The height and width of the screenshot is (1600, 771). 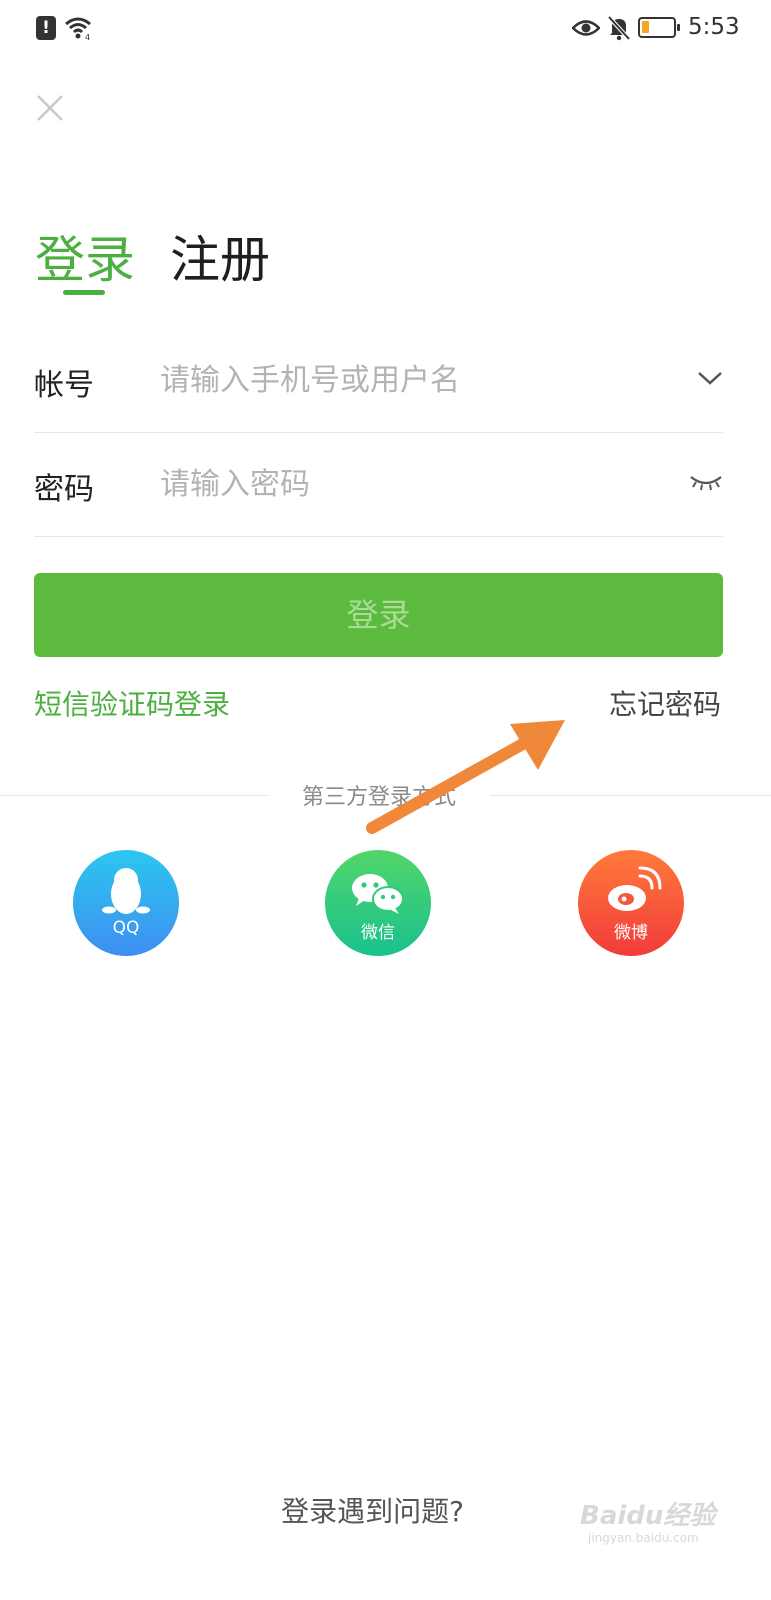 I want to click on weibo-icon, so click(x=635, y=888).